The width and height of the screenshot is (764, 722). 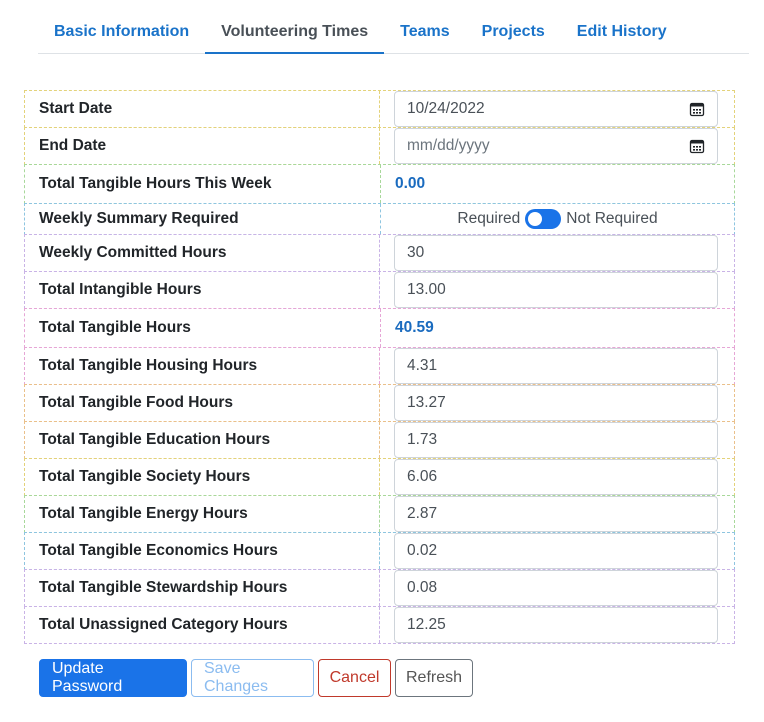 I want to click on energy-row: Total Tangible Energy Hours 2.87, so click(x=379, y=514).